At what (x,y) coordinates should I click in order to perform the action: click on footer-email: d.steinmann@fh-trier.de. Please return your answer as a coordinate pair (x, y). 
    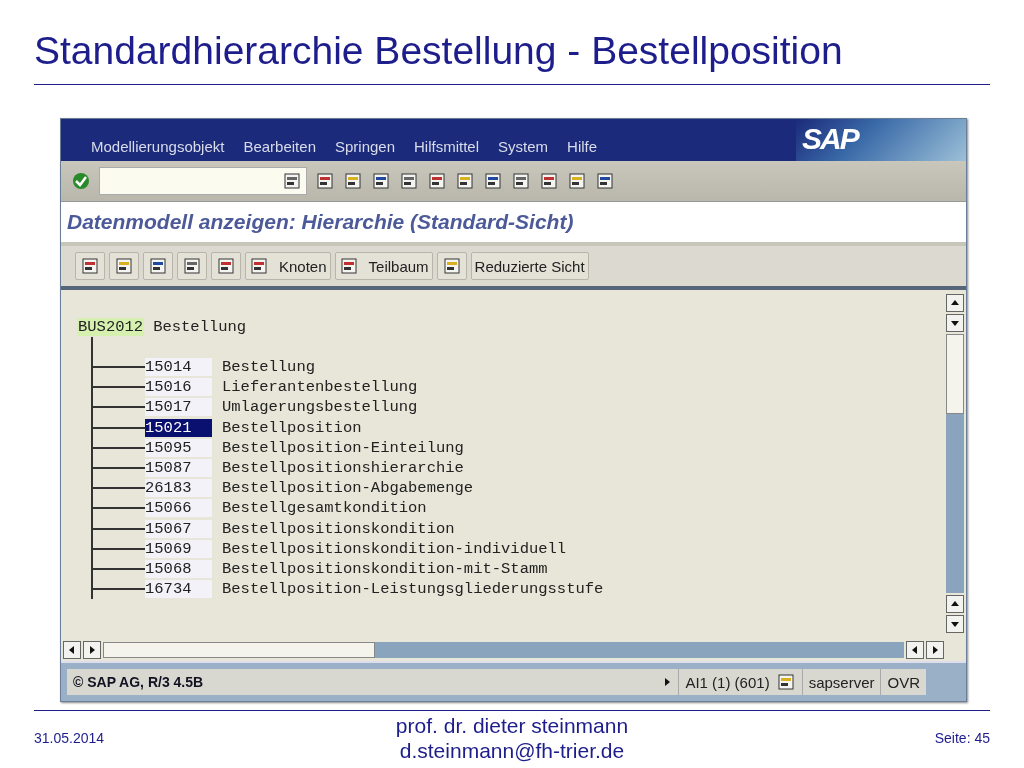
    Looking at the image, I should click on (512, 750).